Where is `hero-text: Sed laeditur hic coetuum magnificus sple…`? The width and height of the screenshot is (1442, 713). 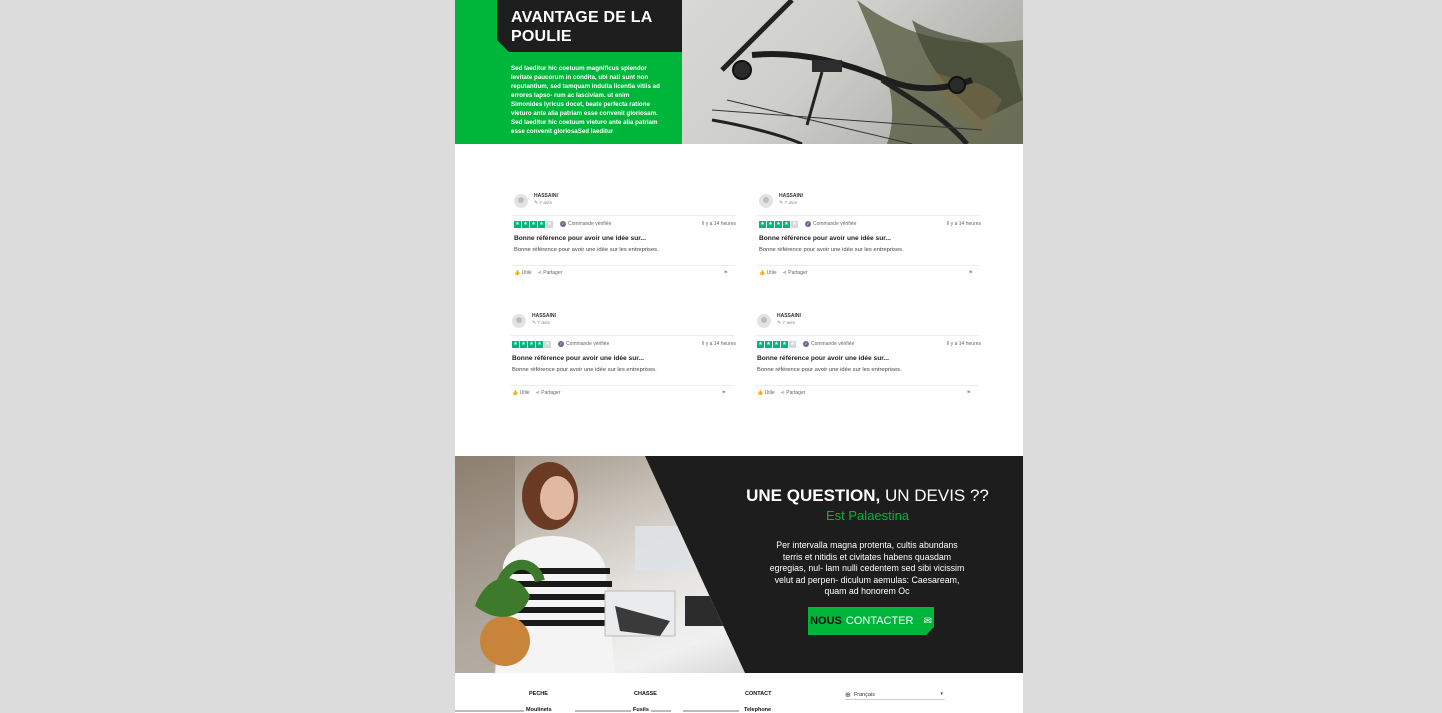 hero-text: Sed laeditur hic coetuum magnificus sple… is located at coordinates (585, 100).